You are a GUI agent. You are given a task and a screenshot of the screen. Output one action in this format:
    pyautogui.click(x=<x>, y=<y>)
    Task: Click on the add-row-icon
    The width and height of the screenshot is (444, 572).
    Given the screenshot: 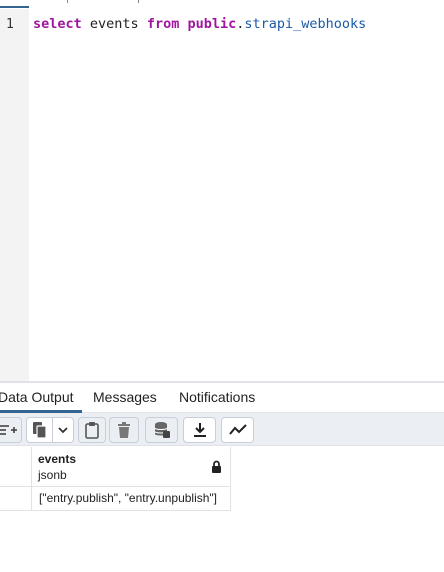 What is the action you would take?
    pyautogui.click(x=9, y=430)
    